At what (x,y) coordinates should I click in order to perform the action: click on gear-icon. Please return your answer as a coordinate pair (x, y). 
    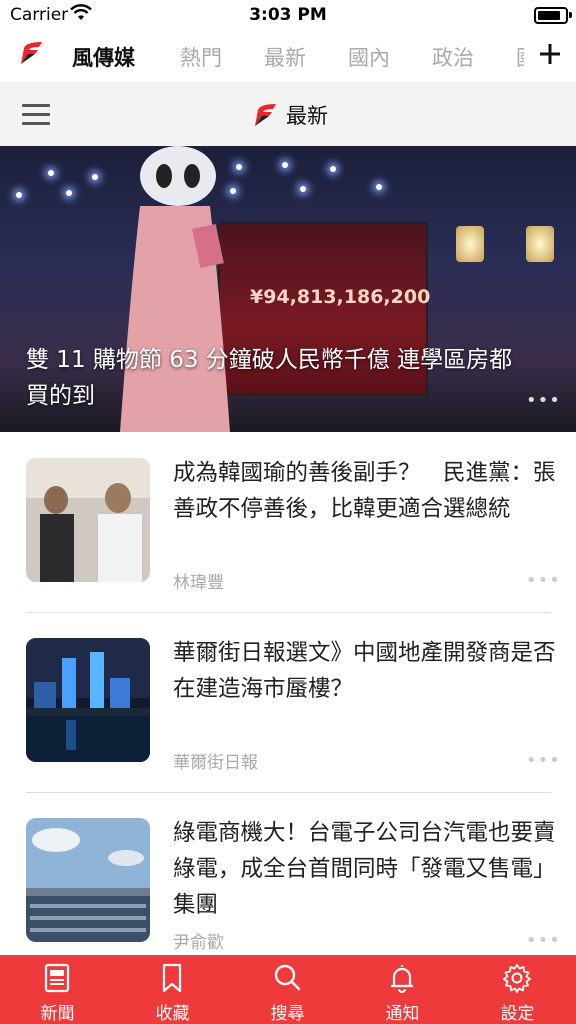
    Looking at the image, I should click on (517, 978).